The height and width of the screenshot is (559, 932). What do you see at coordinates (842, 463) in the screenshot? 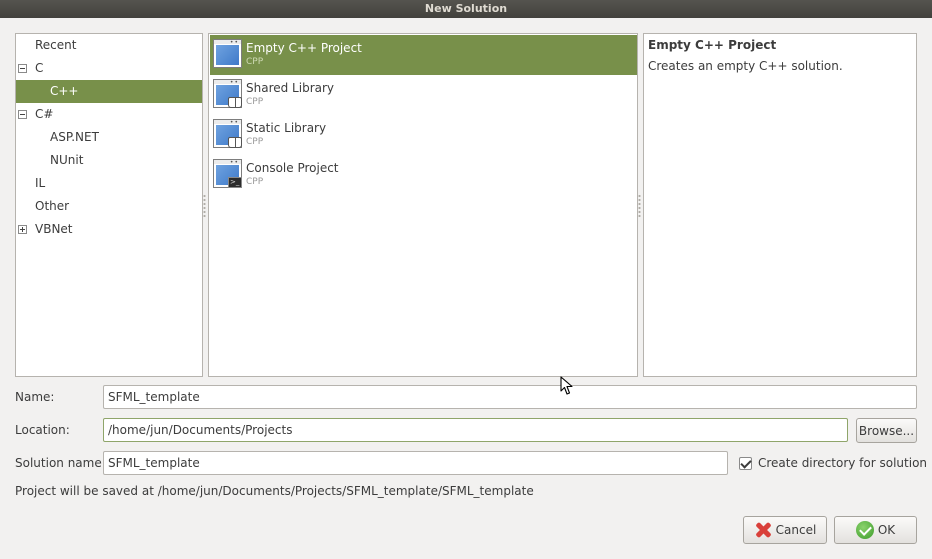
I see `create-directory-label: Create directory for solution` at bounding box center [842, 463].